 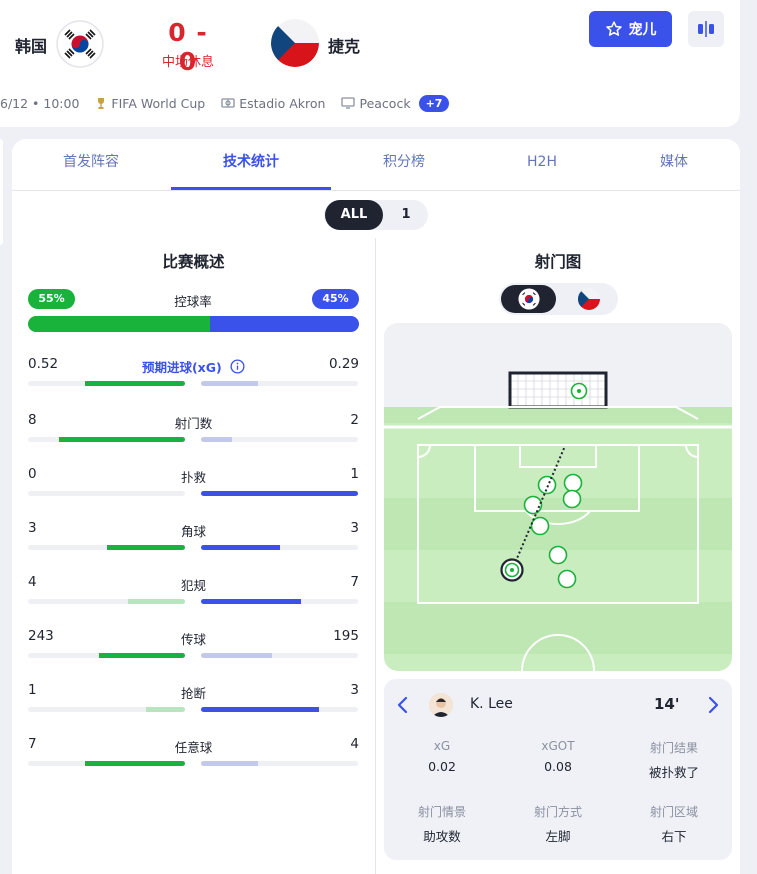 I want to click on stat-label-text: 抢断, so click(x=193, y=693).